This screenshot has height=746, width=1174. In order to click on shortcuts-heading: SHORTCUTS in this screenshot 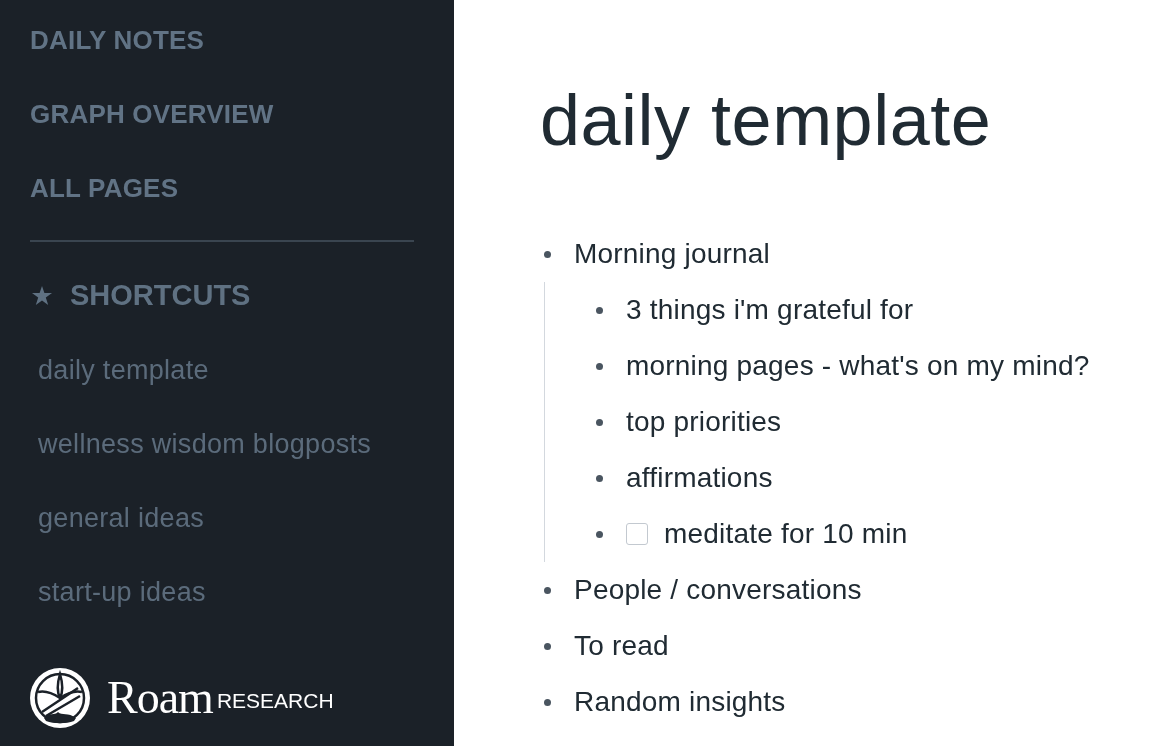, I will do `click(160, 295)`.